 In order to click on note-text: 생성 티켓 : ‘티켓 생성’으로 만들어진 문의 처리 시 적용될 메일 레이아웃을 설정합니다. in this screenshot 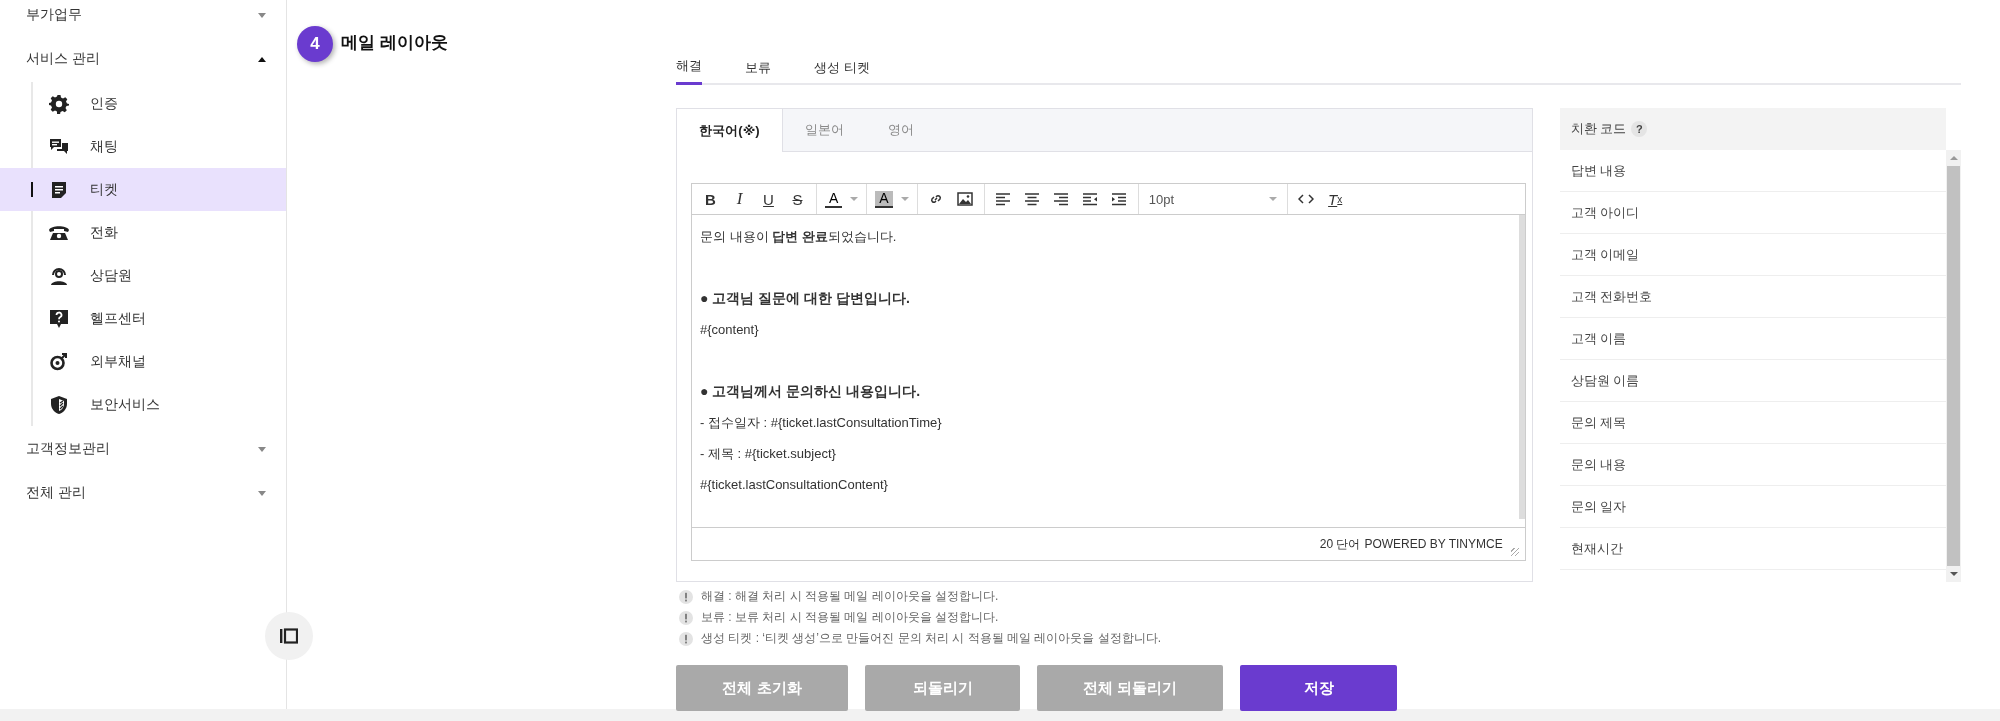, I will do `click(931, 638)`.